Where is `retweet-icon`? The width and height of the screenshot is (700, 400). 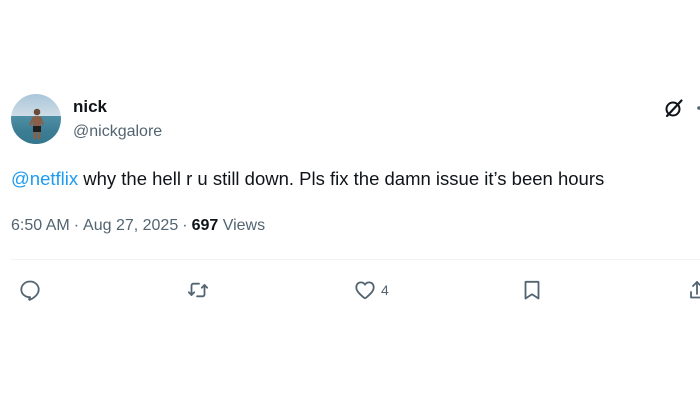 retweet-icon is located at coordinates (198, 290).